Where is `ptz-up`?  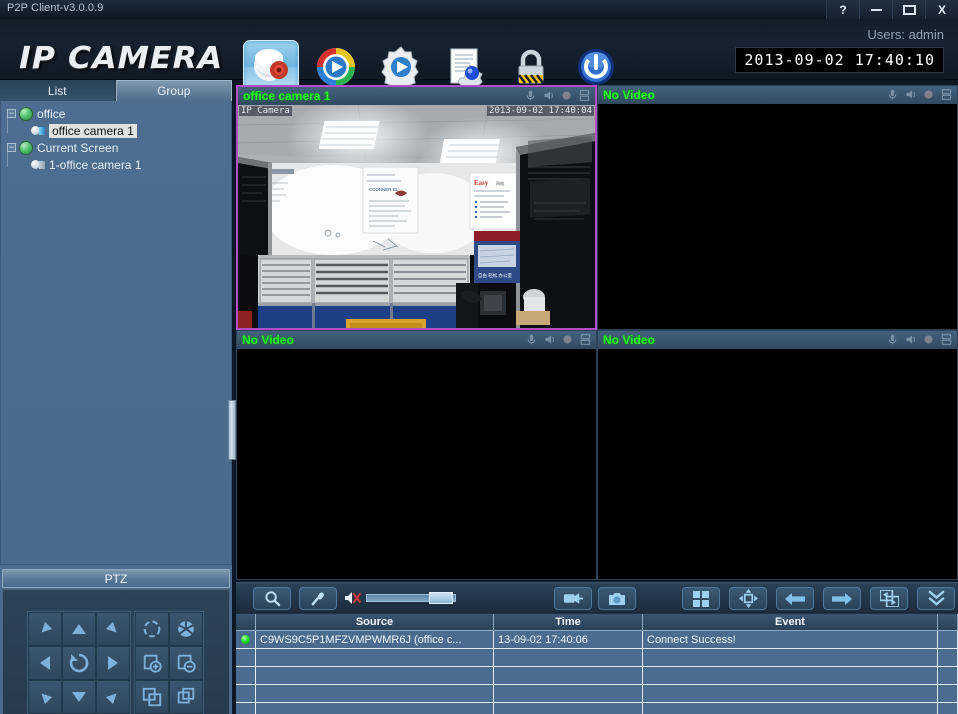 ptz-up is located at coordinates (79, 629).